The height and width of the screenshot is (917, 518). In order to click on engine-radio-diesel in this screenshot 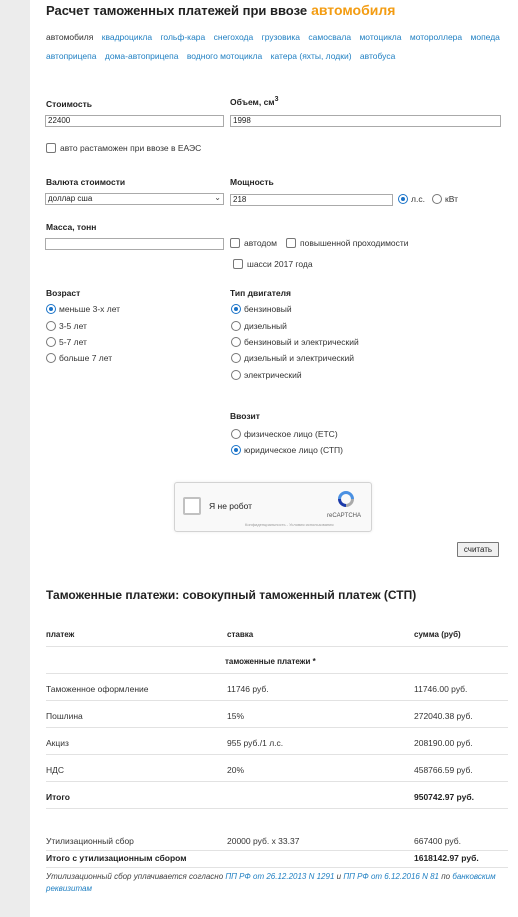, I will do `click(236, 326)`.